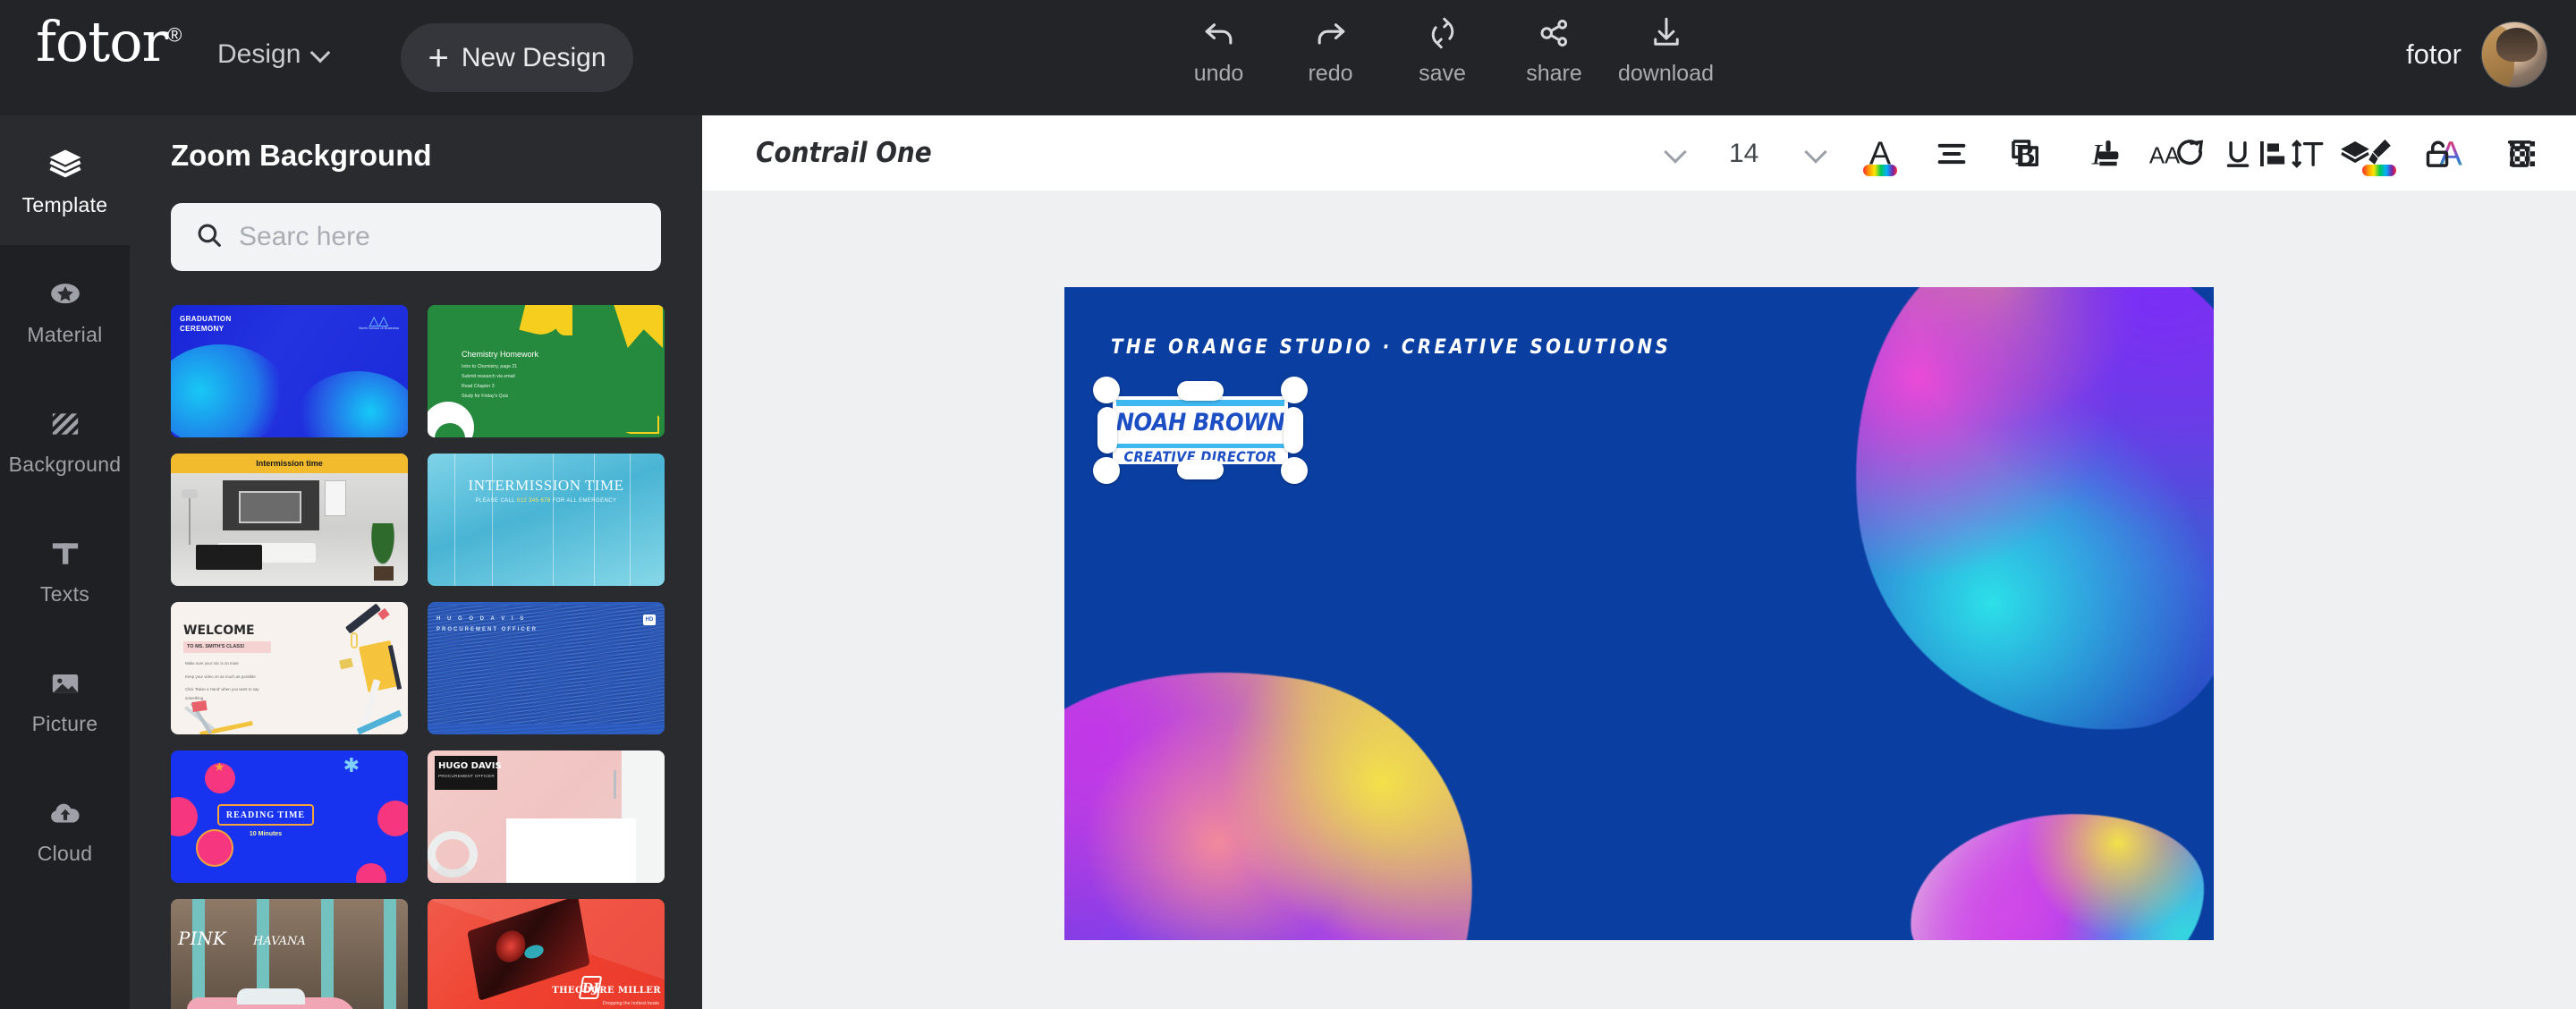 This screenshot has width=2576, height=1009. Describe the element at coordinates (2355, 154) in the screenshot. I see `layers-button` at that location.